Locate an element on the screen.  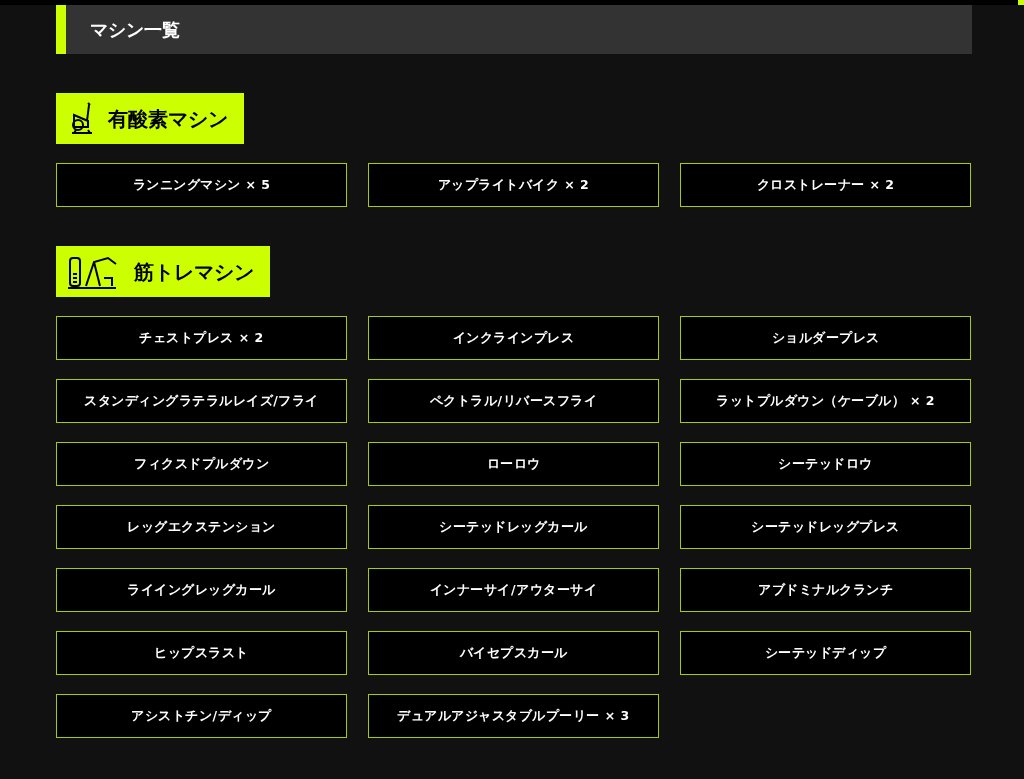
machine-item: スタンディングラテラルレイズ/フライ is located at coordinates (201, 401).